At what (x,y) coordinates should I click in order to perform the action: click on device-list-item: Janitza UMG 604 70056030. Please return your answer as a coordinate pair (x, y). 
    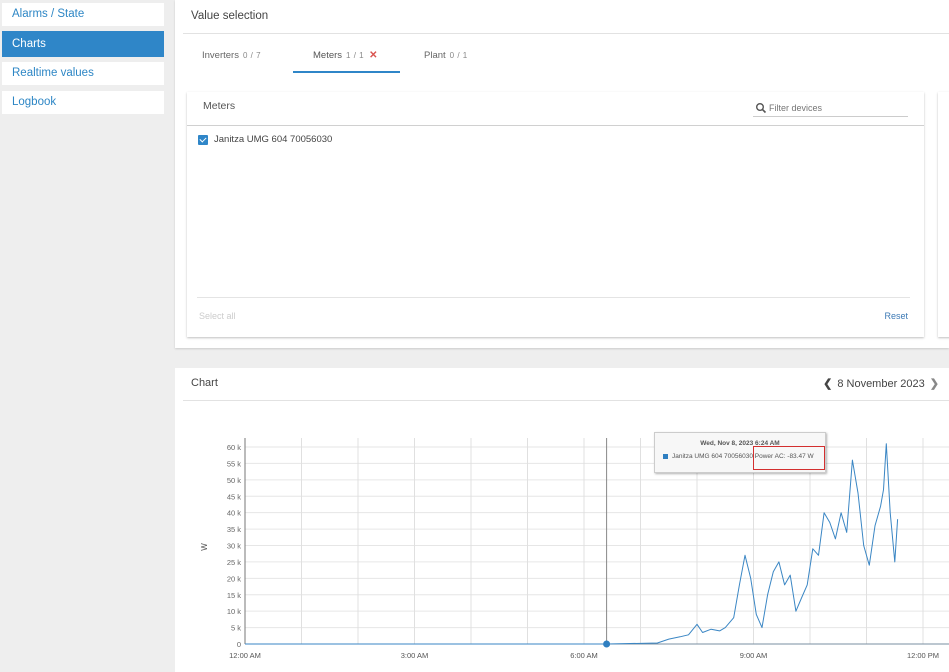
    Looking at the image, I should click on (265, 139).